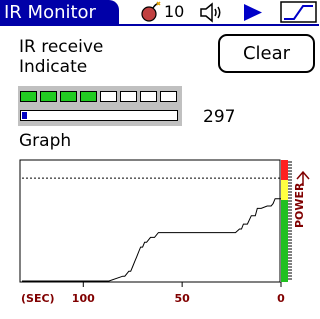  What do you see at coordinates (99, 115) in the screenshot?
I see `signal-level-bar` at bounding box center [99, 115].